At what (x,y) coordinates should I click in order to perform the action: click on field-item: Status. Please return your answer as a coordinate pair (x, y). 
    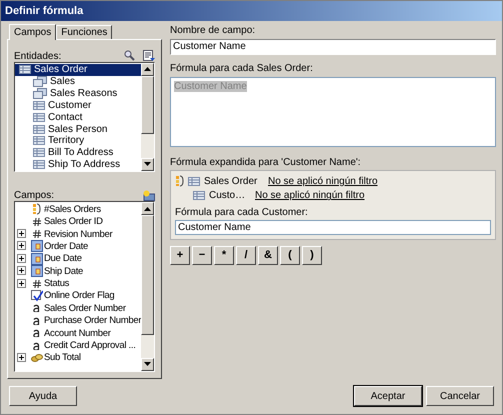
    Looking at the image, I should click on (78, 283).